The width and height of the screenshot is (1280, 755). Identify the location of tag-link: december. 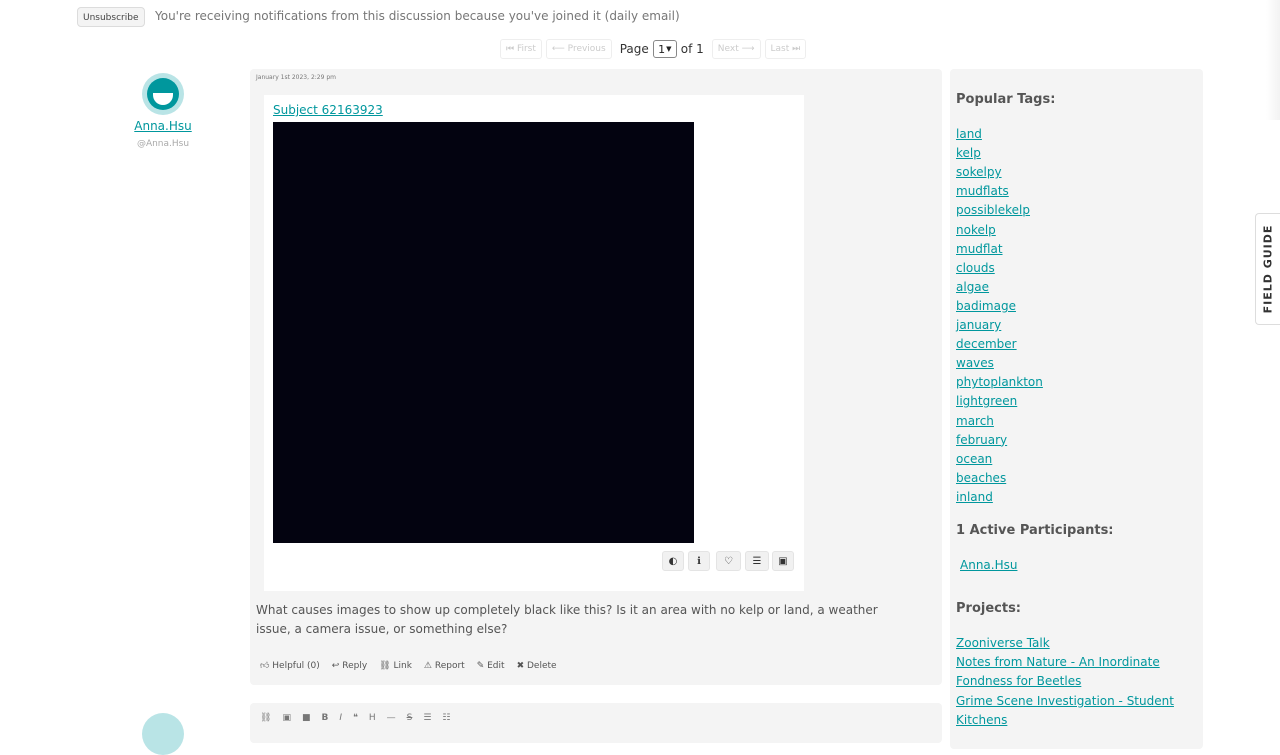
(986, 344).